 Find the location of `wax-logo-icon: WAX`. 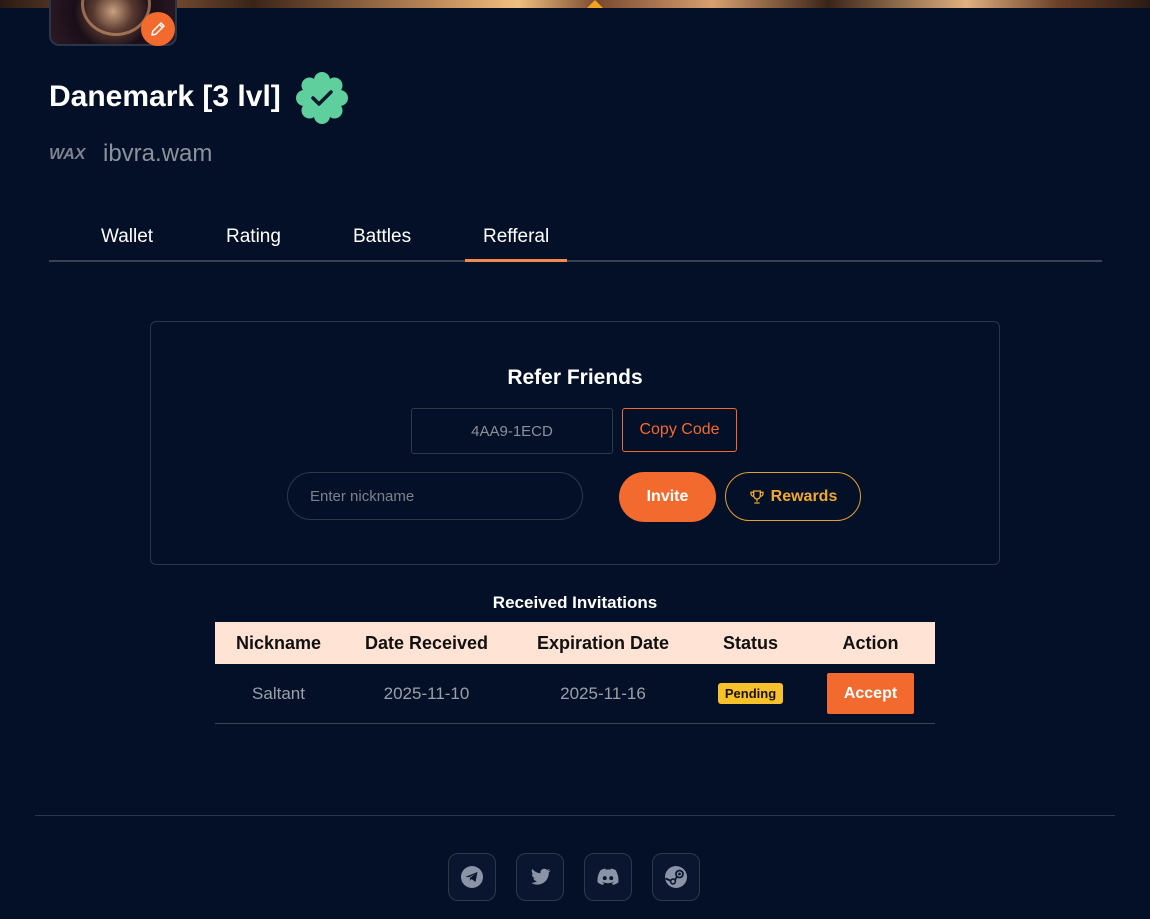

wax-logo-icon: WAX is located at coordinates (68, 154).